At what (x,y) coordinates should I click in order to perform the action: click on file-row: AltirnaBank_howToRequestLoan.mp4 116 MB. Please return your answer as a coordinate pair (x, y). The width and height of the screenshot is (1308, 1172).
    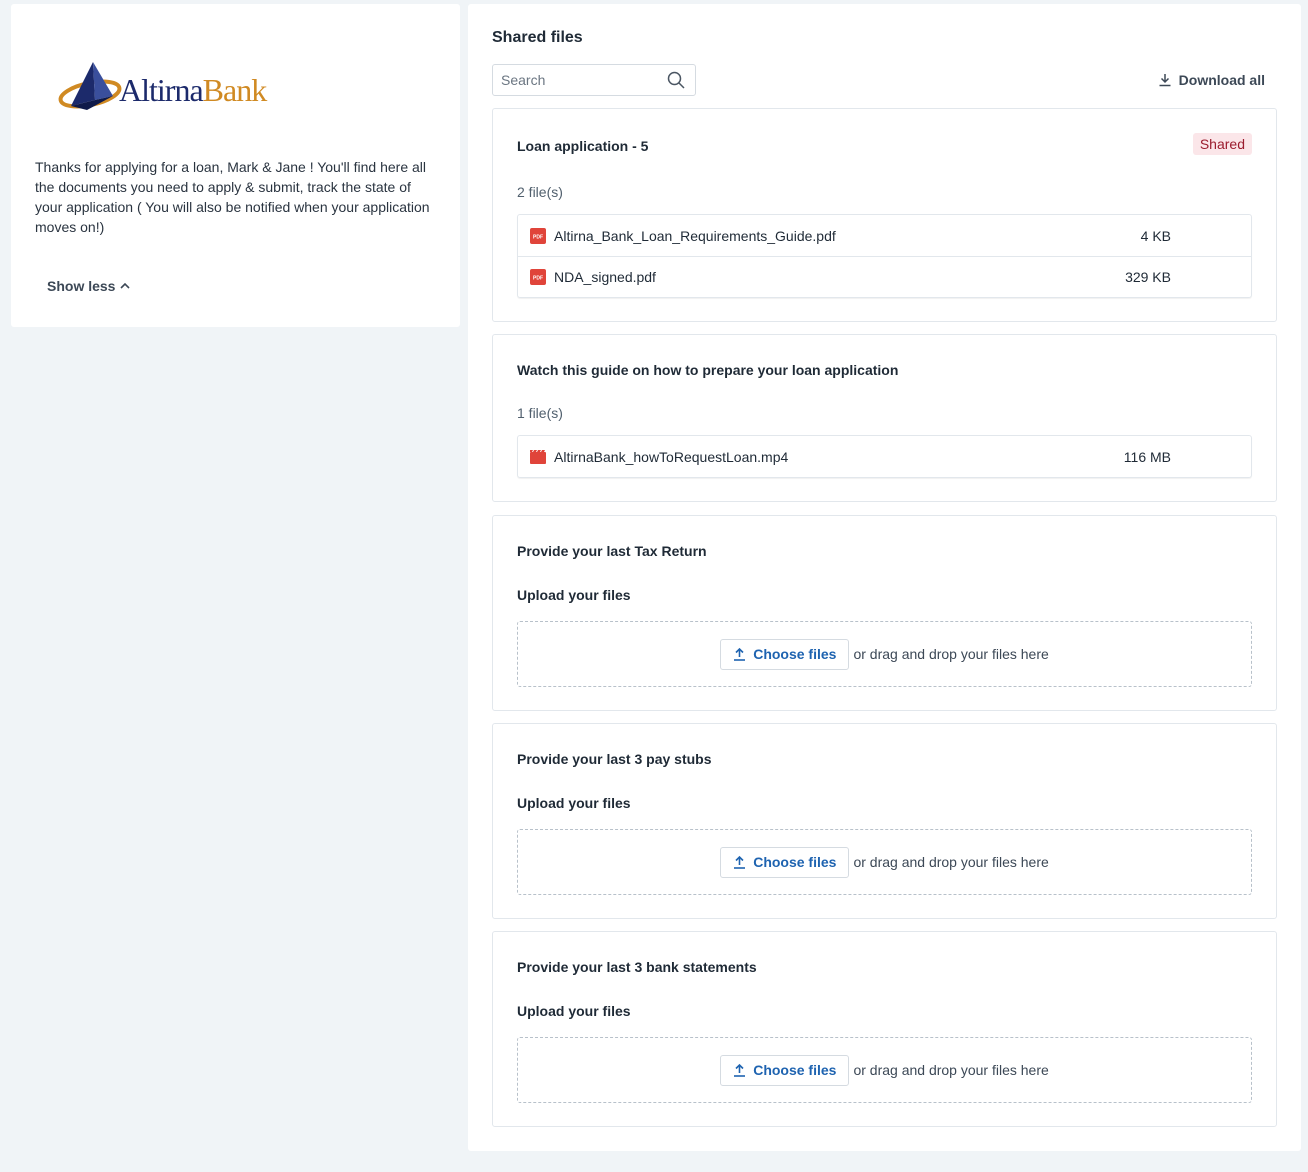
    Looking at the image, I should click on (884, 456).